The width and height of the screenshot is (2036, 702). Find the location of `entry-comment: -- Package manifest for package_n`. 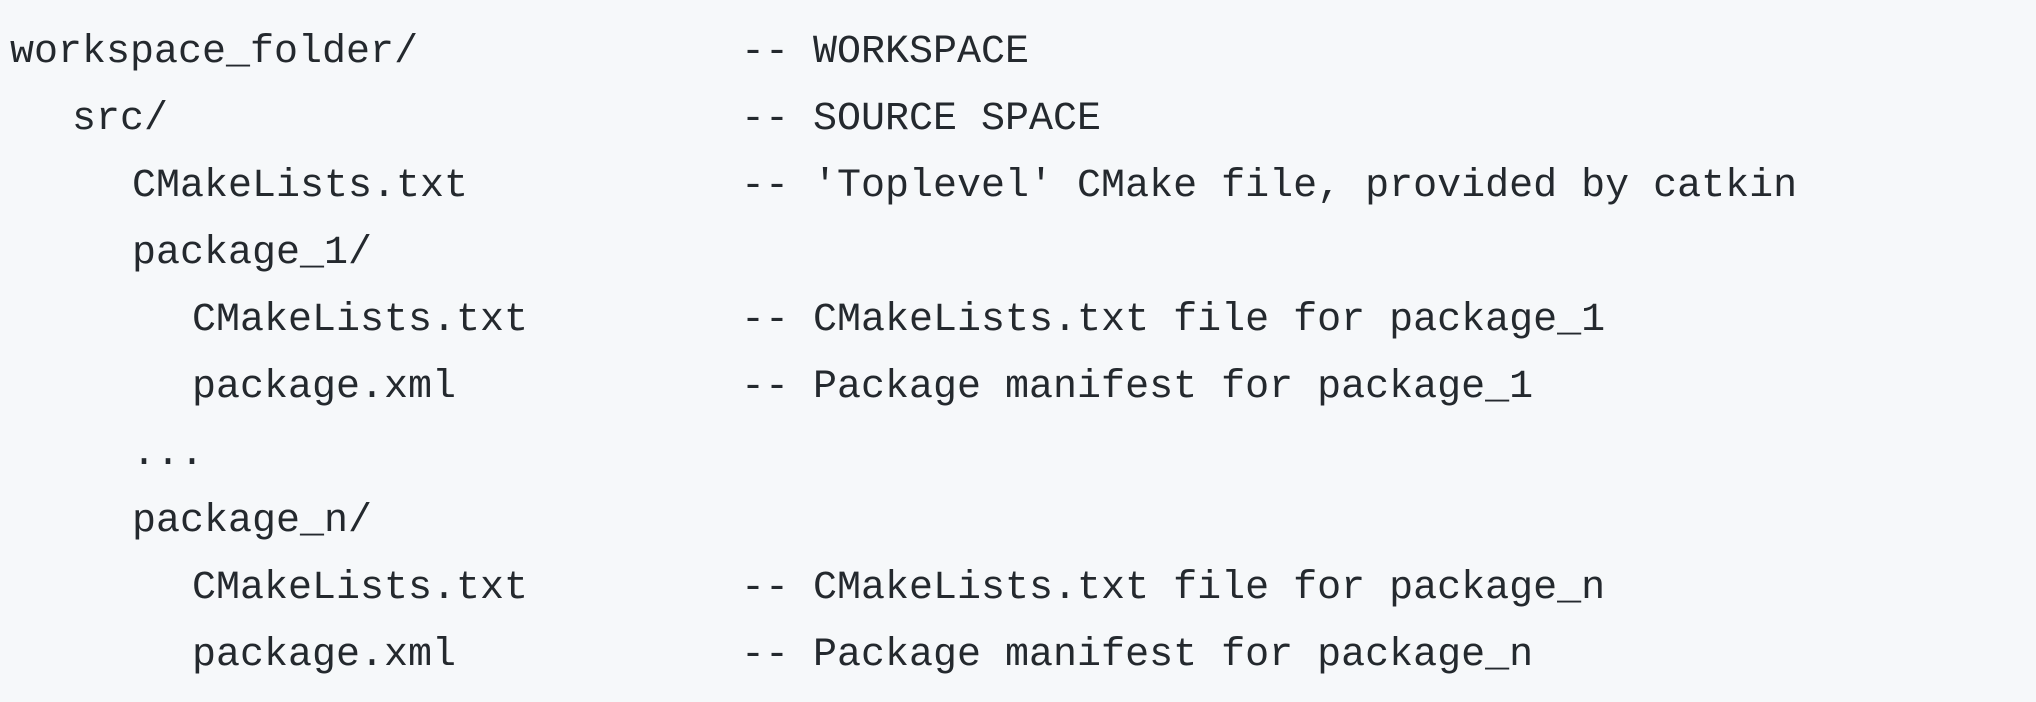

entry-comment: -- Package manifest for package_n is located at coordinates (1137, 655).